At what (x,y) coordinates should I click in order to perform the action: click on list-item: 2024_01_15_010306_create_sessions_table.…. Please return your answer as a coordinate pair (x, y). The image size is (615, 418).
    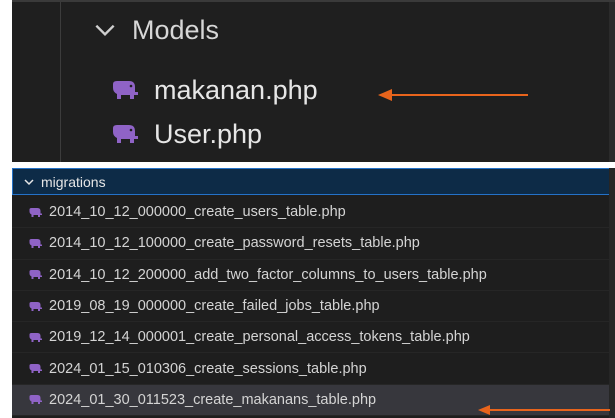
    Looking at the image, I should click on (313, 369).